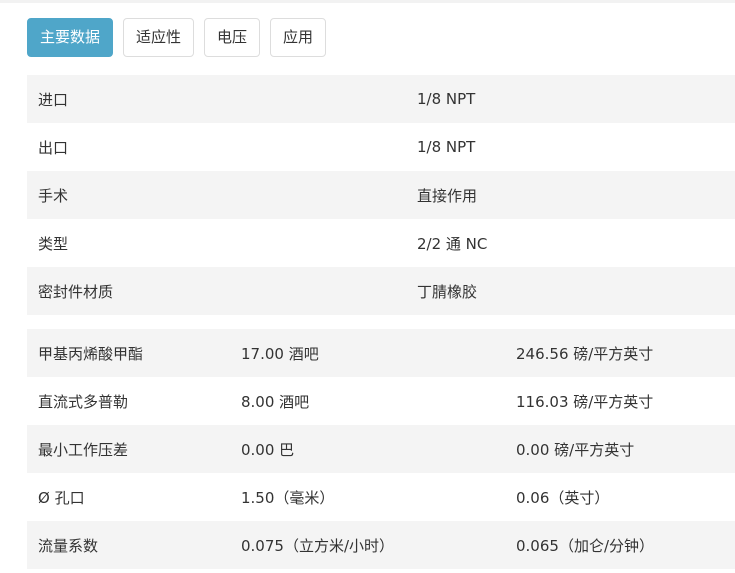 The image size is (735, 573). What do you see at coordinates (91, 353) in the screenshot?
I see `spec-name: 甲基丙烯酸甲酯` at bounding box center [91, 353].